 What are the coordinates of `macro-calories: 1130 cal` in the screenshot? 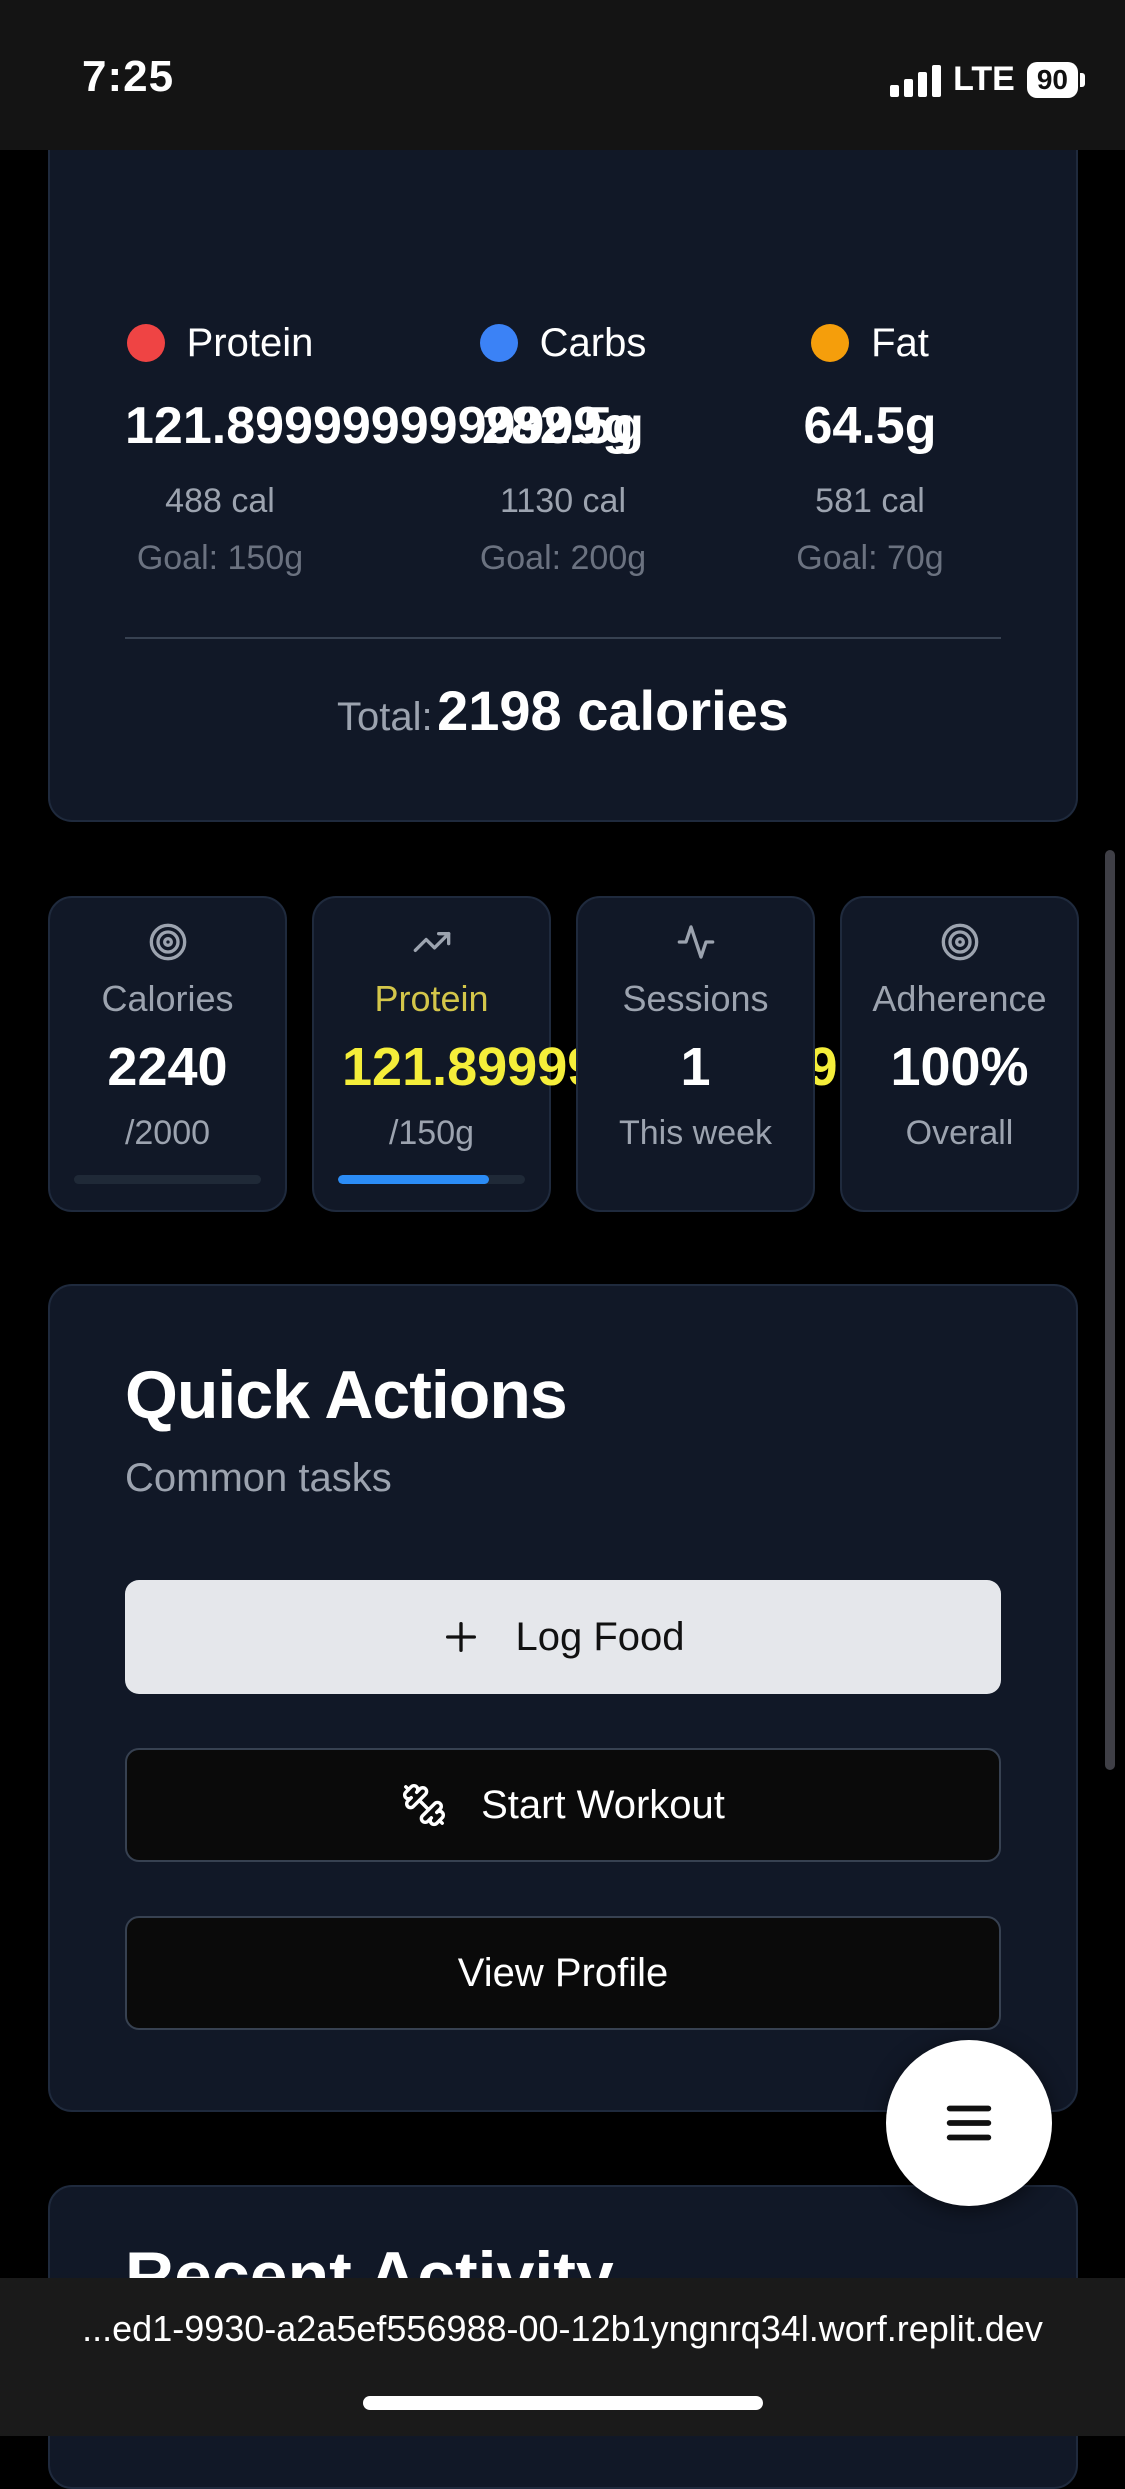 It's located at (563, 501).